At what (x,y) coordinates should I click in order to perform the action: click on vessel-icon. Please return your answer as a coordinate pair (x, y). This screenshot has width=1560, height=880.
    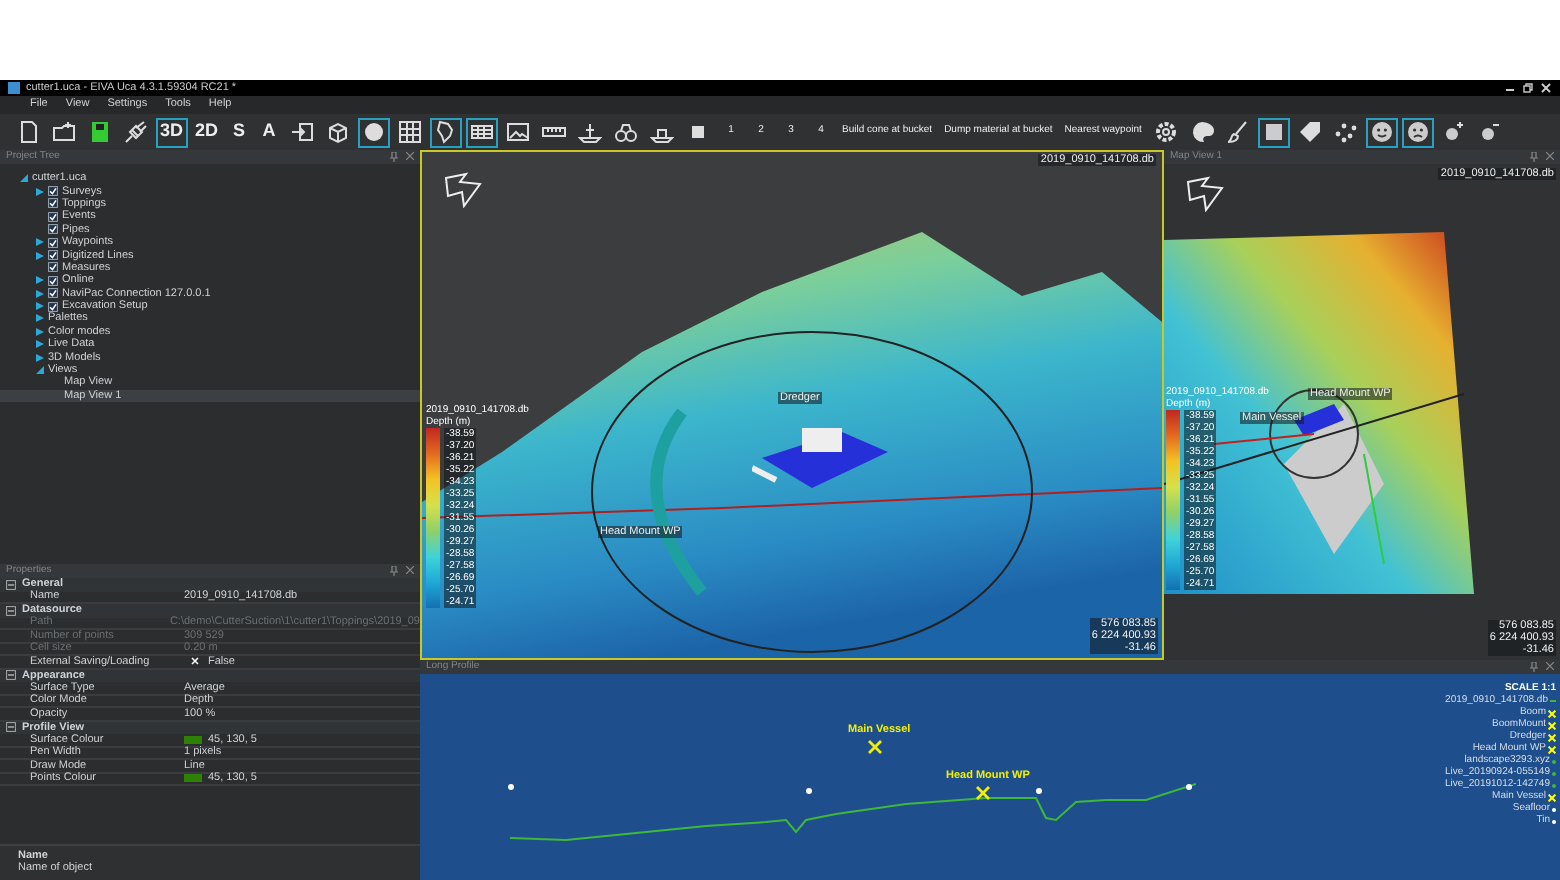
    Looking at the image, I should click on (590, 132).